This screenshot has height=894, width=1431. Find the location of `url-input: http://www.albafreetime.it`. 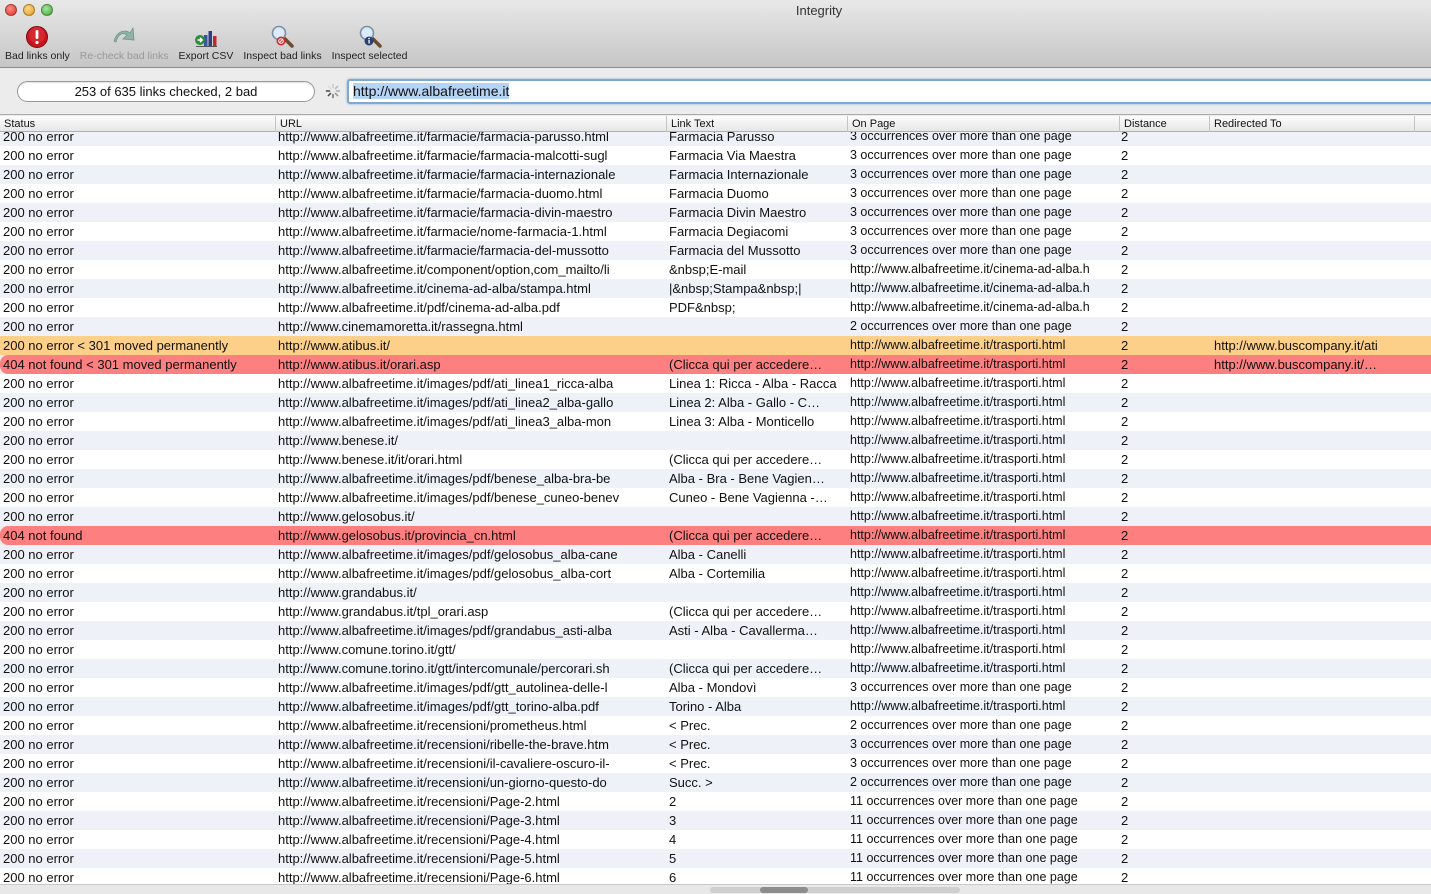

url-input: http://www.albafreetime.it is located at coordinates (889, 91).